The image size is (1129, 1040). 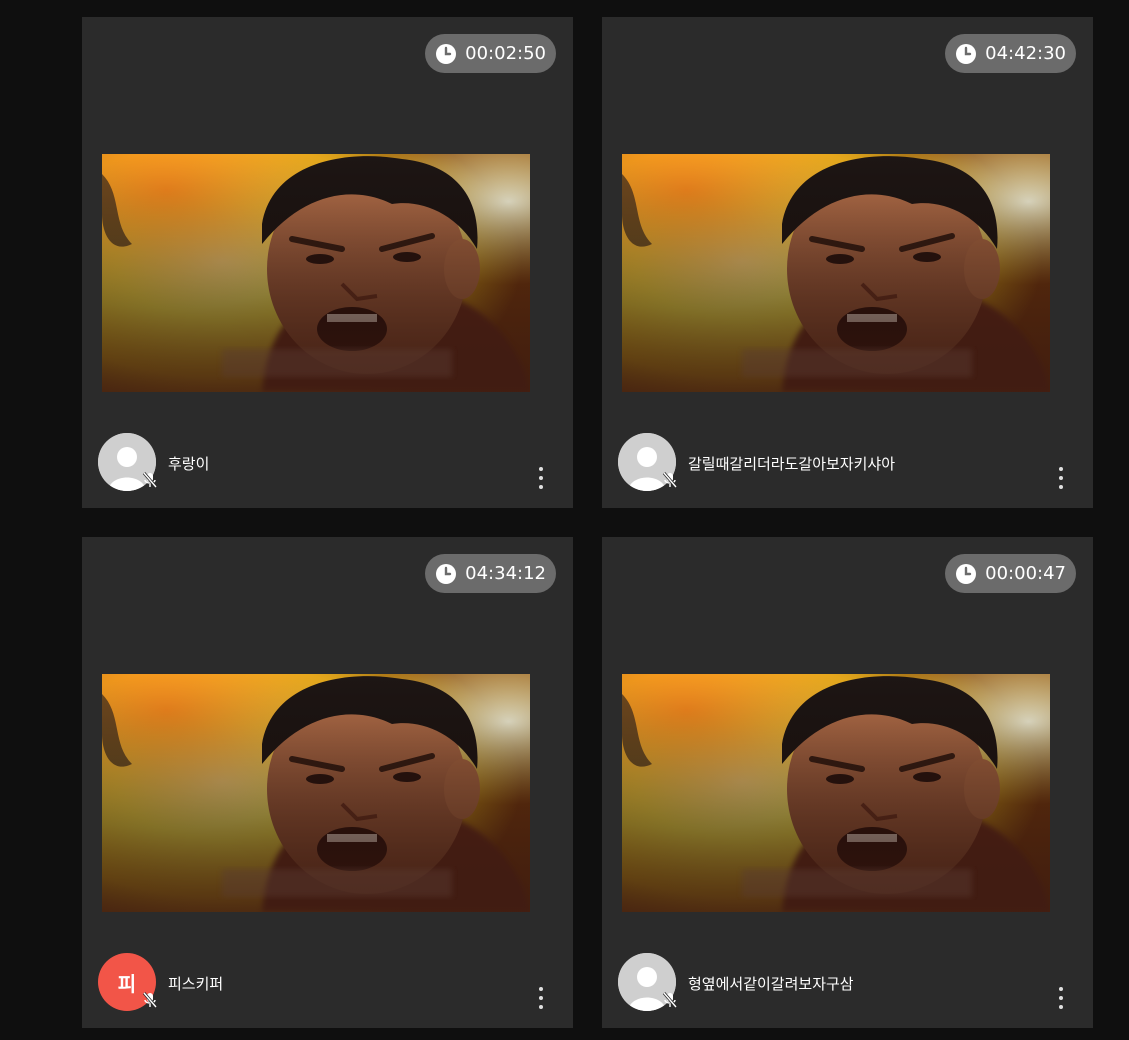 I want to click on elapsed-timer-badge: 04:42:30, so click(x=1010, y=53).